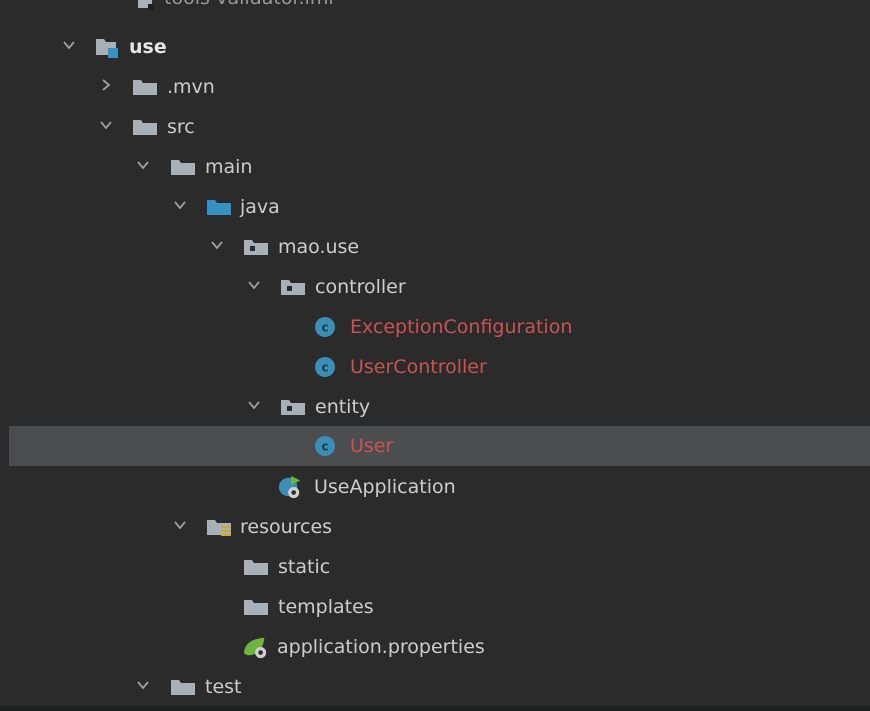 This screenshot has height=711, width=870. I want to click on tree-row-mao-use: mao.use, so click(439, 247).